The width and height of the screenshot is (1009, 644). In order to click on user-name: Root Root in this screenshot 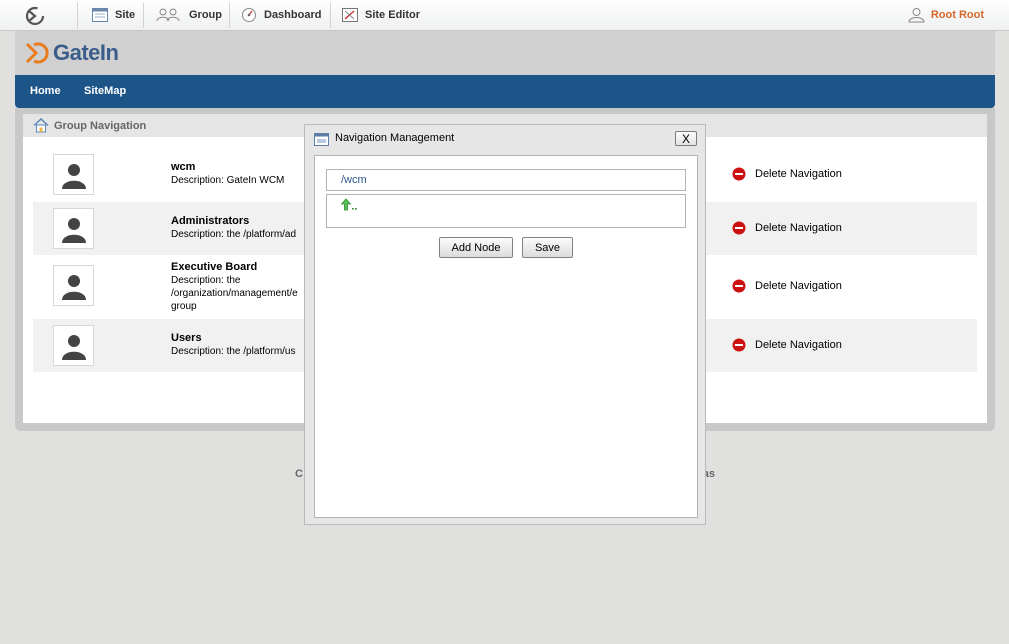, I will do `click(957, 15)`.